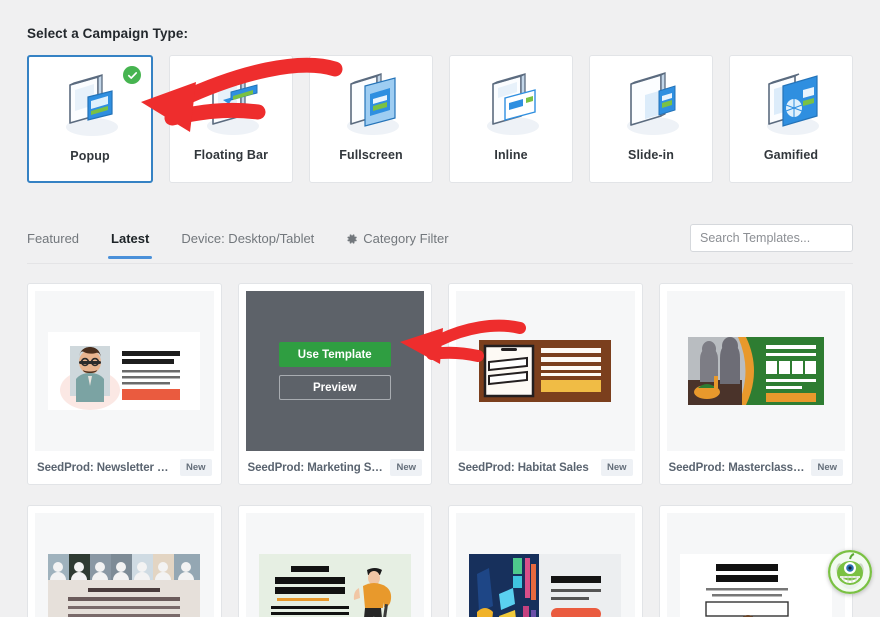 This screenshot has height=617, width=880. What do you see at coordinates (755, 565) in the screenshot?
I see `form-person-thumb` at bounding box center [755, 565].